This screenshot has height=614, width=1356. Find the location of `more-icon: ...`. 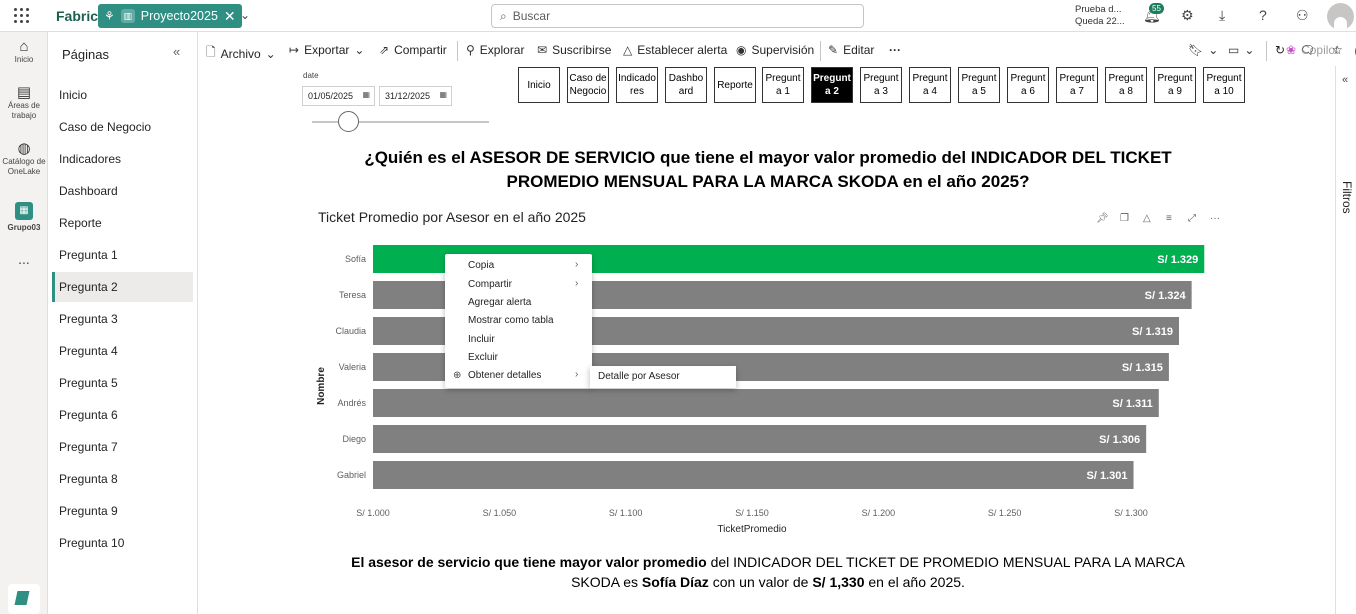

more-icon: ... is located at coordinates (24, 259).